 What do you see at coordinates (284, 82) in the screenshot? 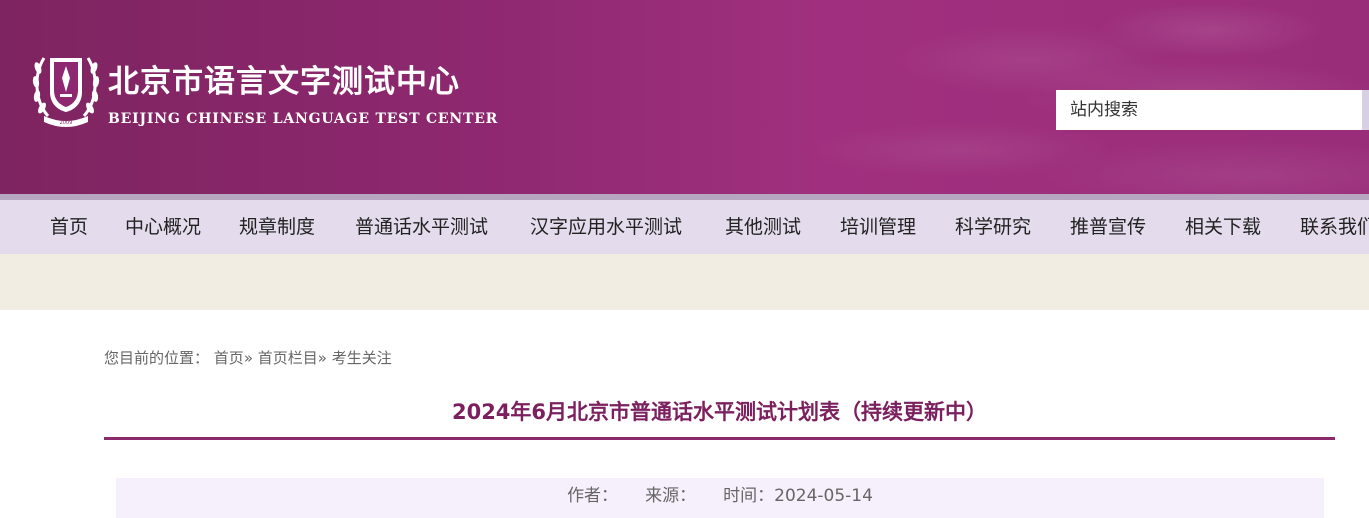
I see `site-title: 北京市语言文字测试中心` at bounding box center [284, 82].